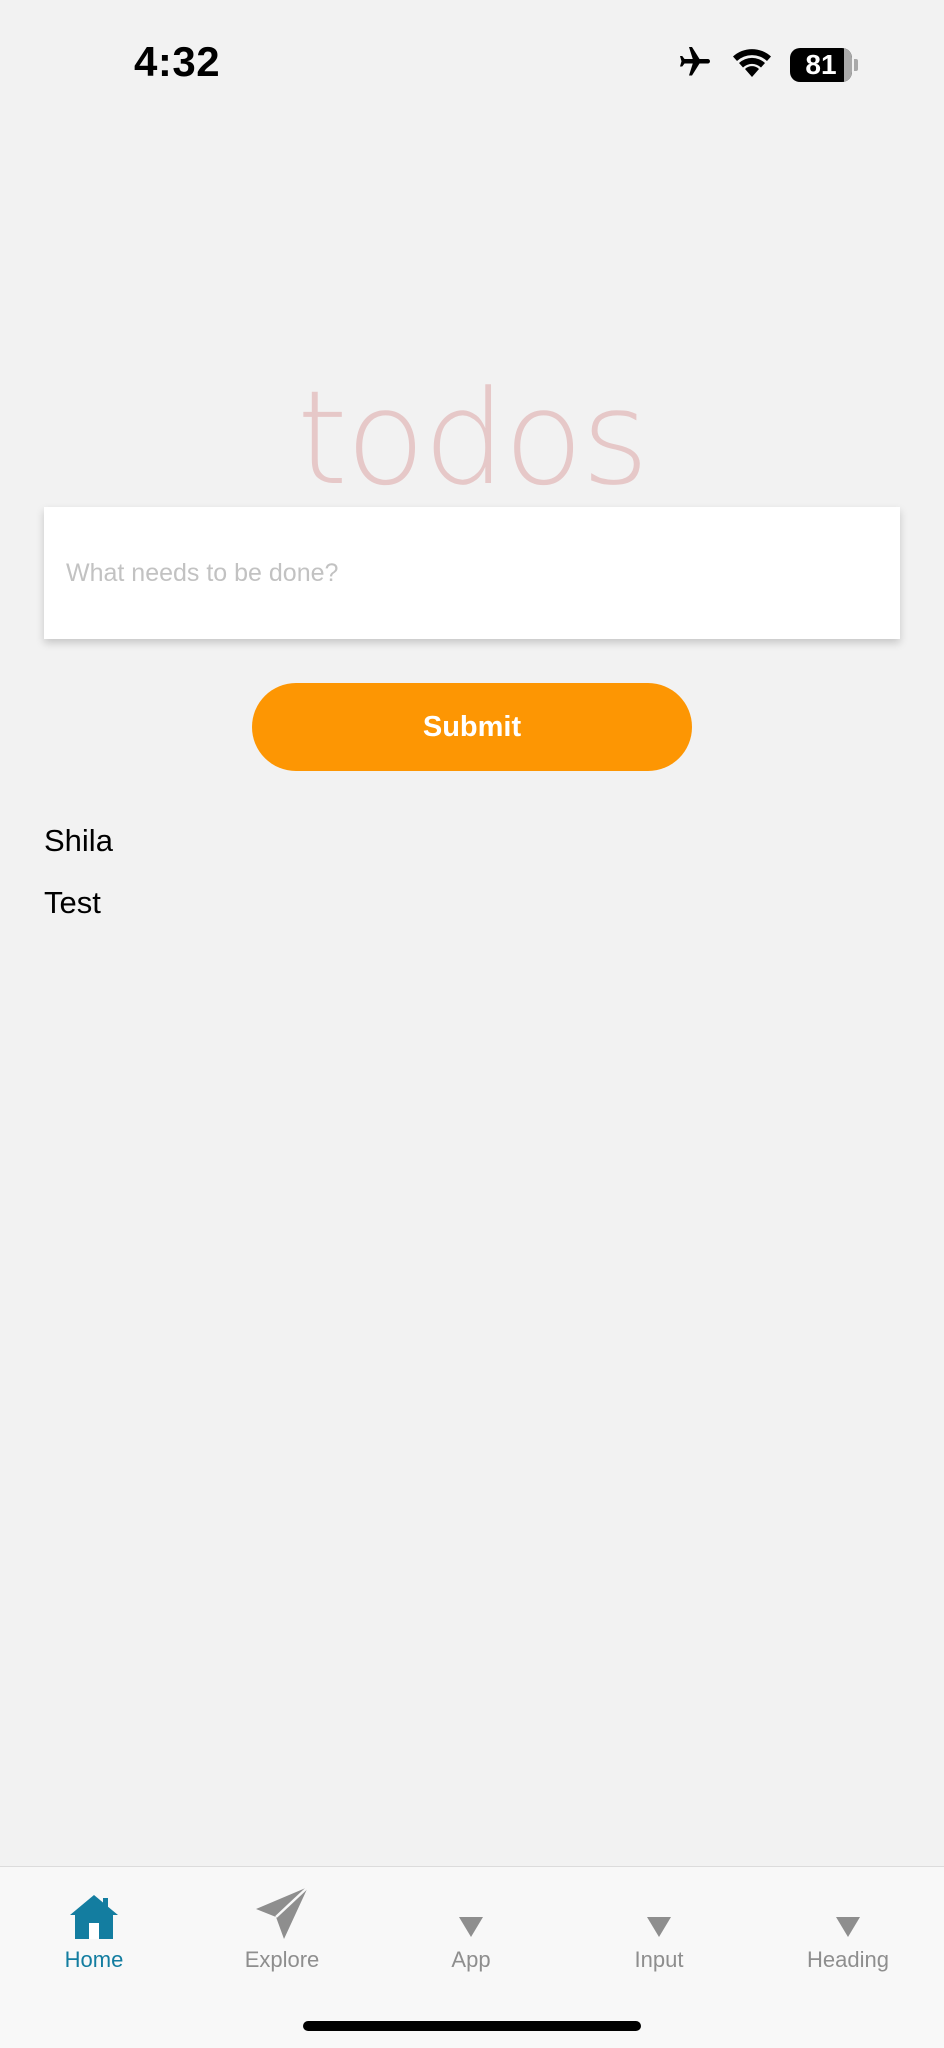 The image size is (944, 2048). What do you see at coordinates (78, 903) in the screenshot?
I see `list-item: Test` at bounding box center [78, 903].